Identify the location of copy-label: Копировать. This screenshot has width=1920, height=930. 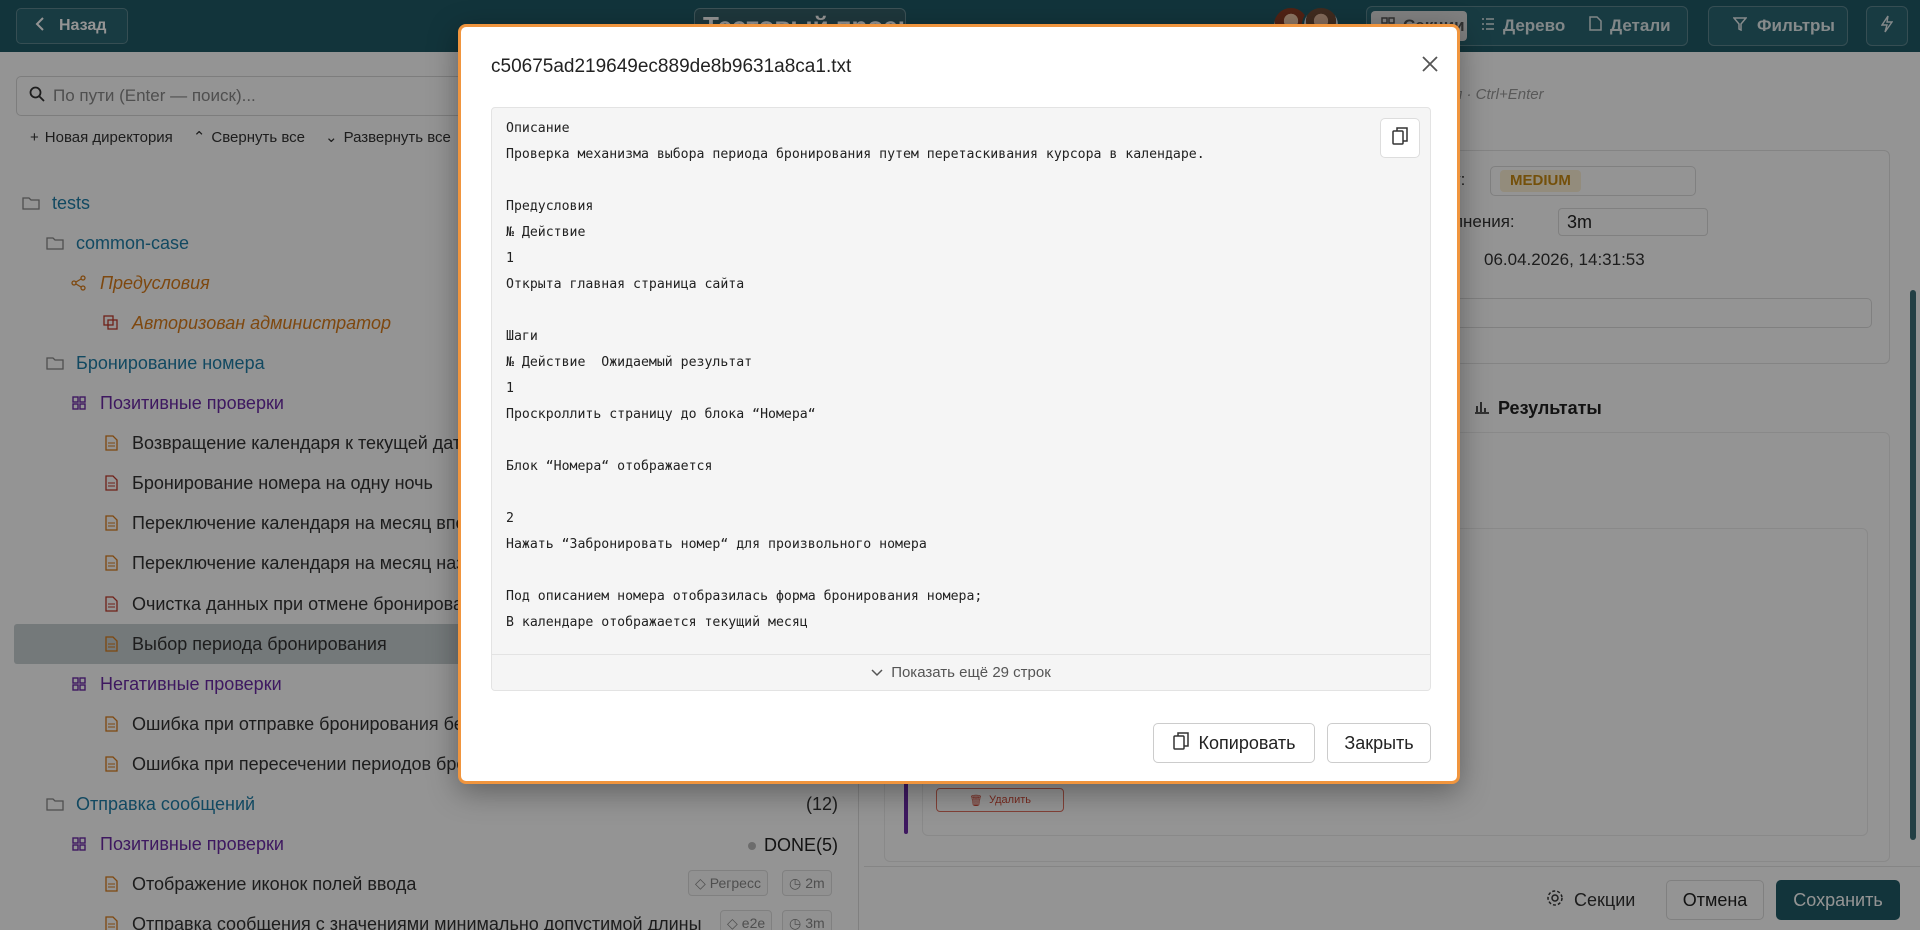
(1247, 742).